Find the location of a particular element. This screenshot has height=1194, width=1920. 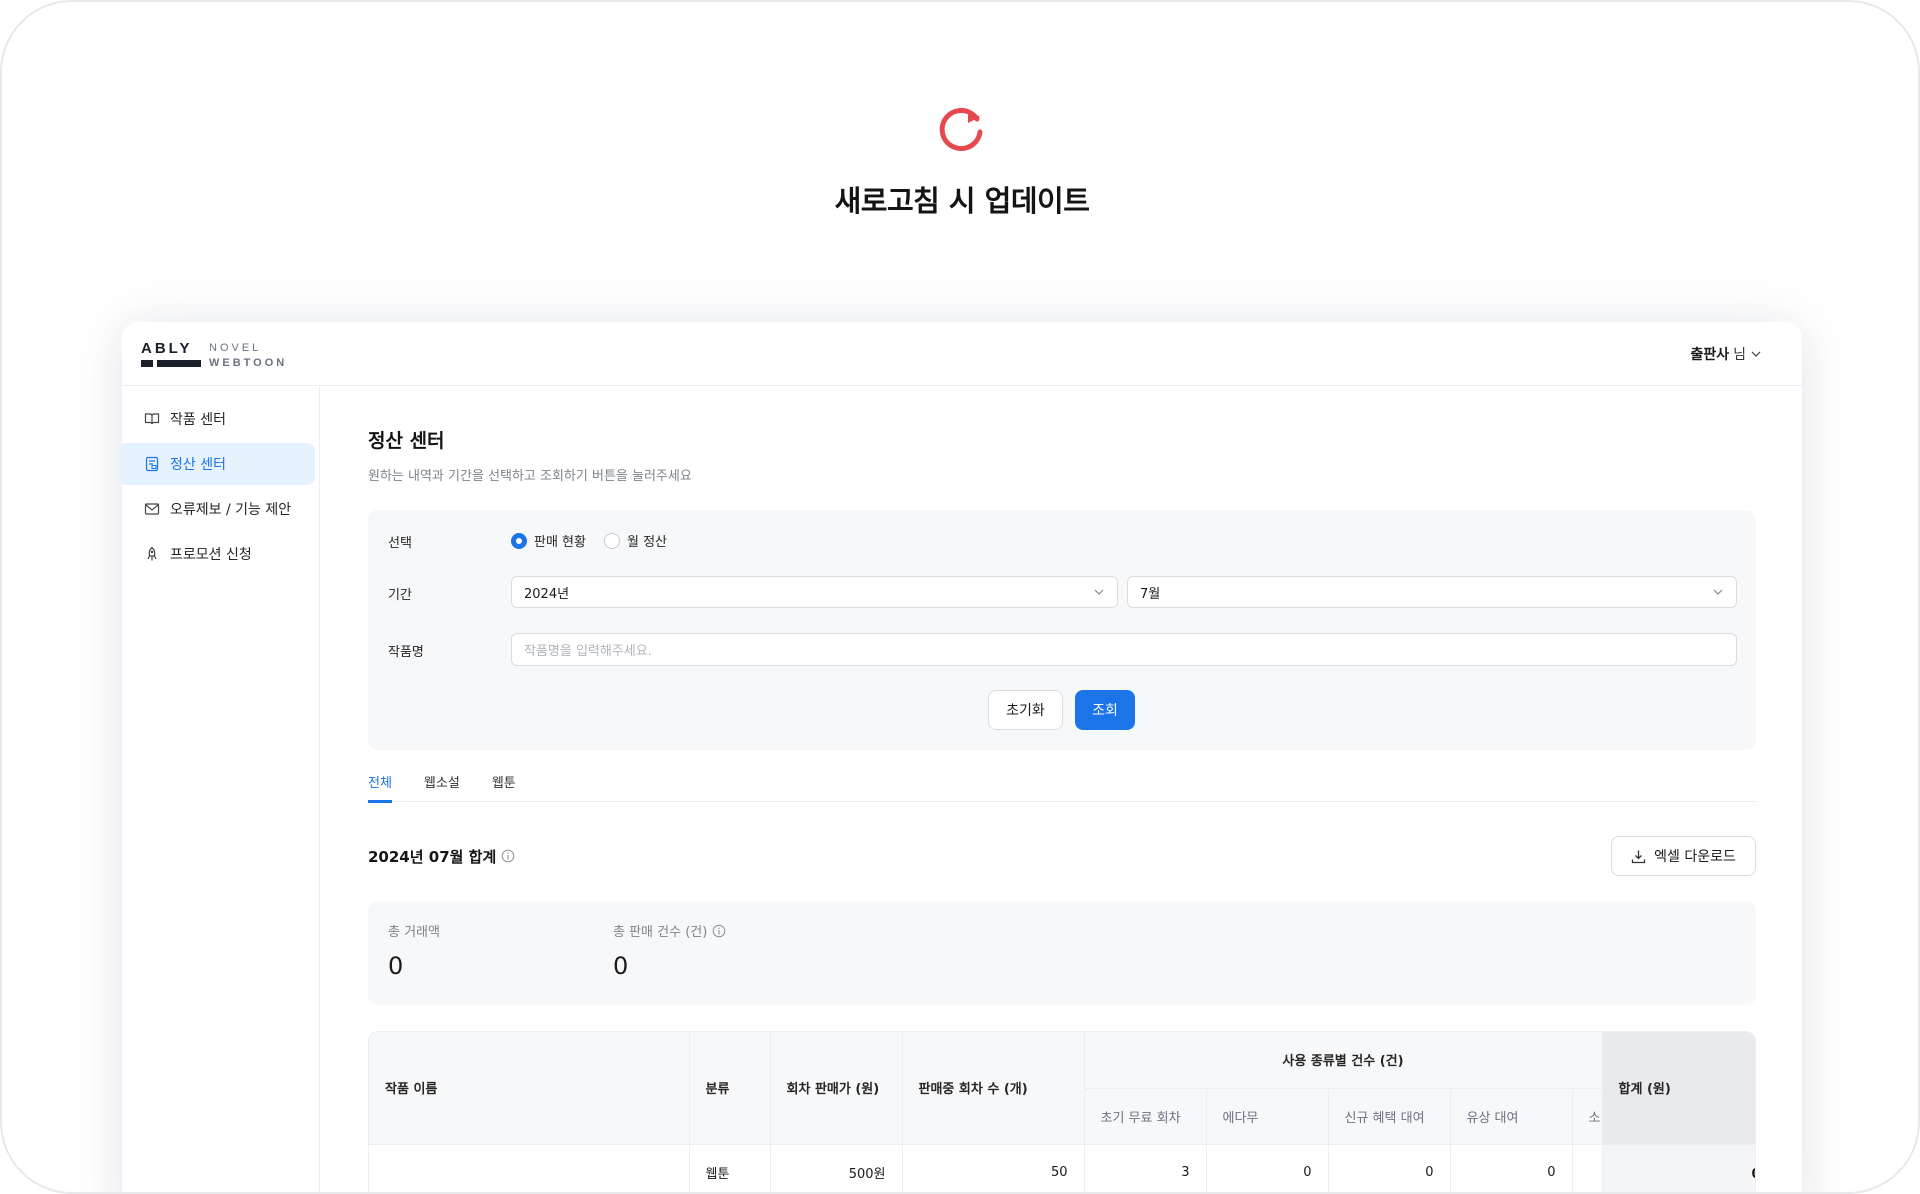

sidebar-item-label: 프로모션 신청 is located at coordinates (211, 555).